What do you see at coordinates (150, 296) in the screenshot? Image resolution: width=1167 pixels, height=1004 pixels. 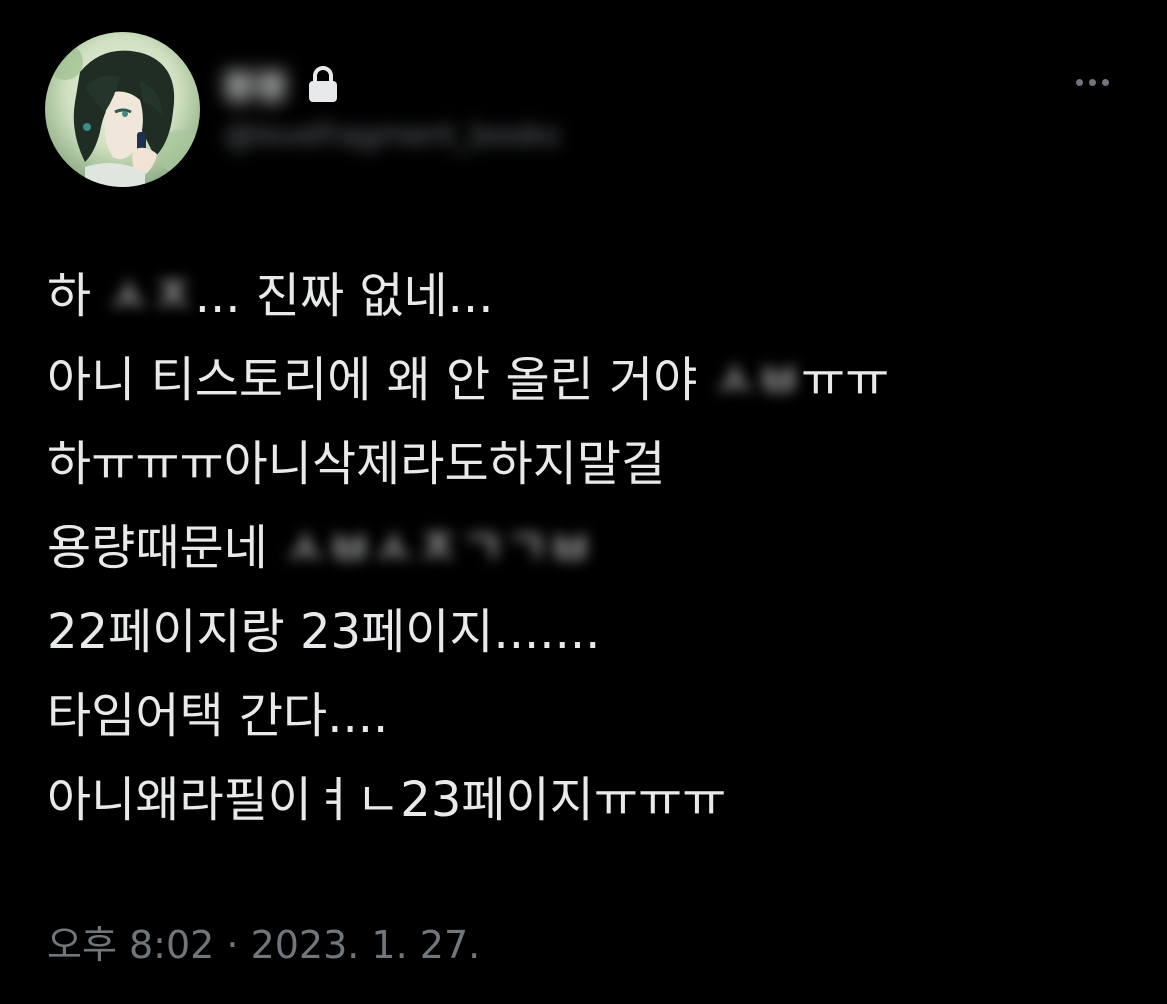 I see `censored-text: ㅅㅈ` at bounding box center [150, 296].